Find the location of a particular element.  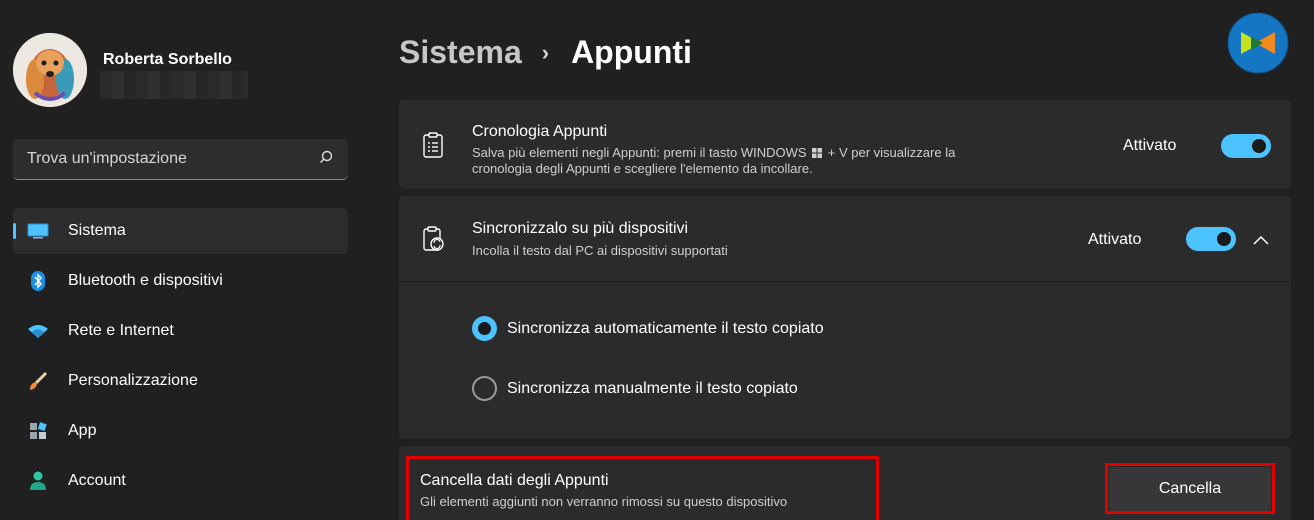

breadcrumb-parent: Sistema is located at coordinates (460, 52).